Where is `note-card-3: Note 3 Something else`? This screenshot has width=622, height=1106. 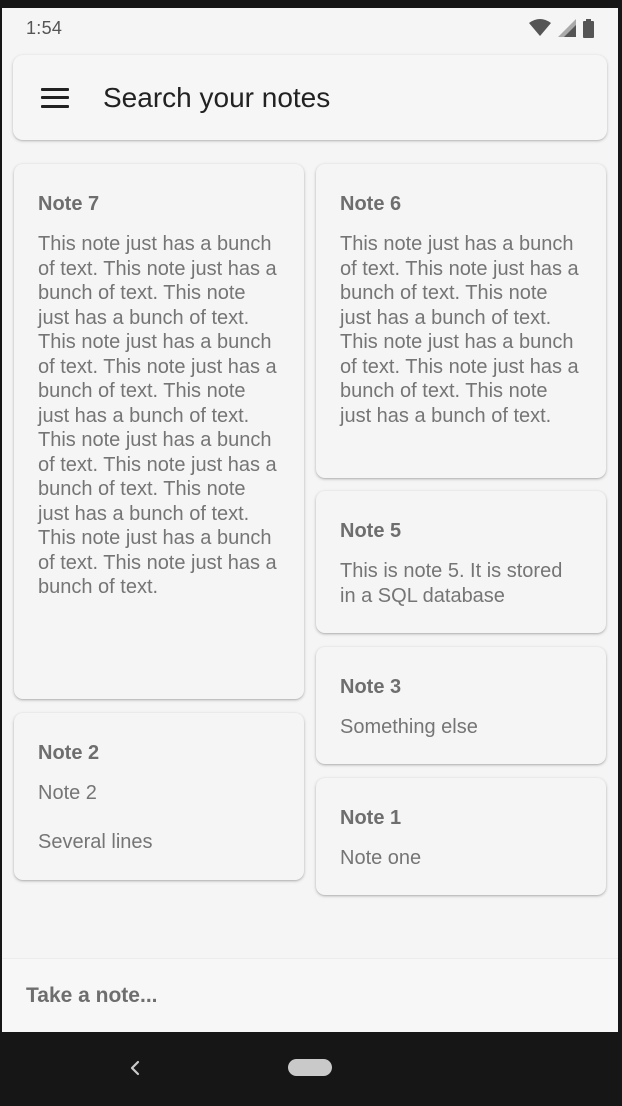
note-card-3: Note 3 Something else is located at coordinates (461, 705).